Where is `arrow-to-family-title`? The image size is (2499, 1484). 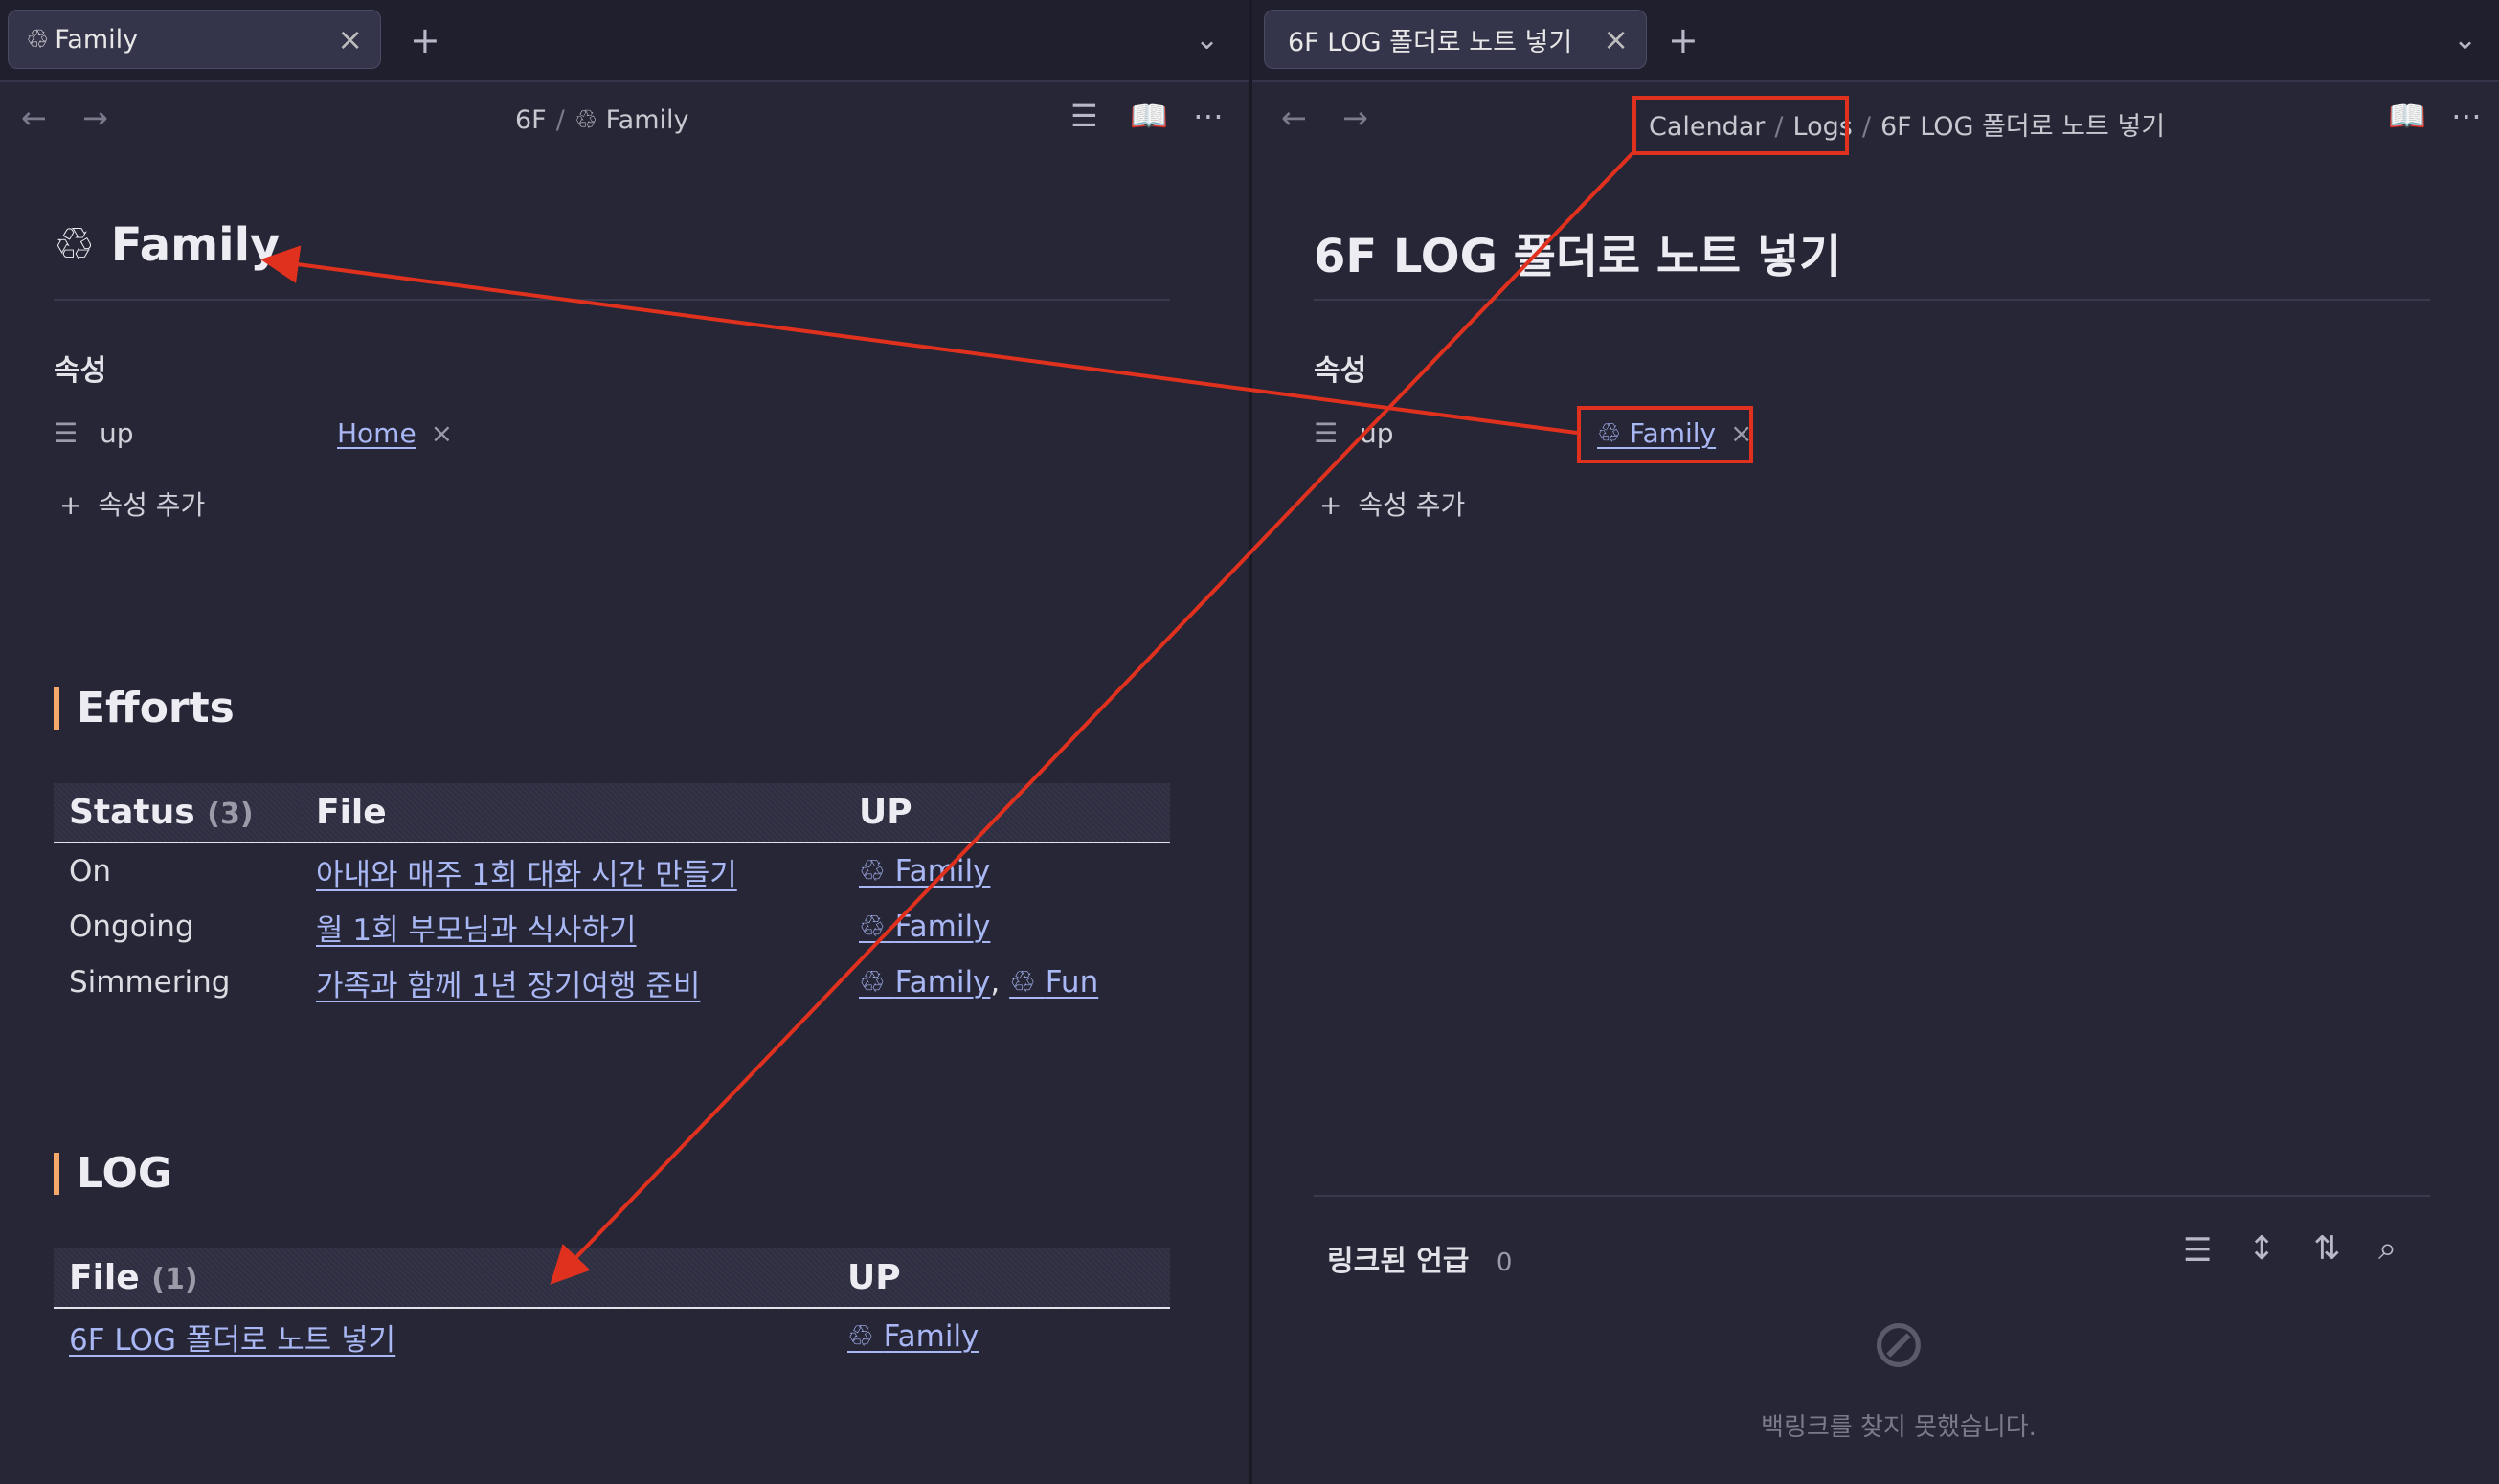 arrow-to-family-title is located at coordinates (919, 340).